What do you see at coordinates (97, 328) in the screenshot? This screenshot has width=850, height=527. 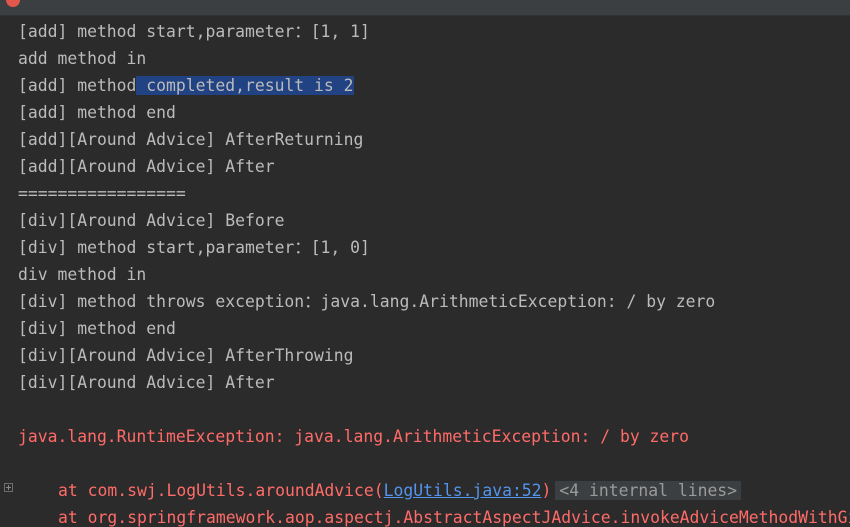 I see `console-line: [div] method end` at bounding box center [97, 328].